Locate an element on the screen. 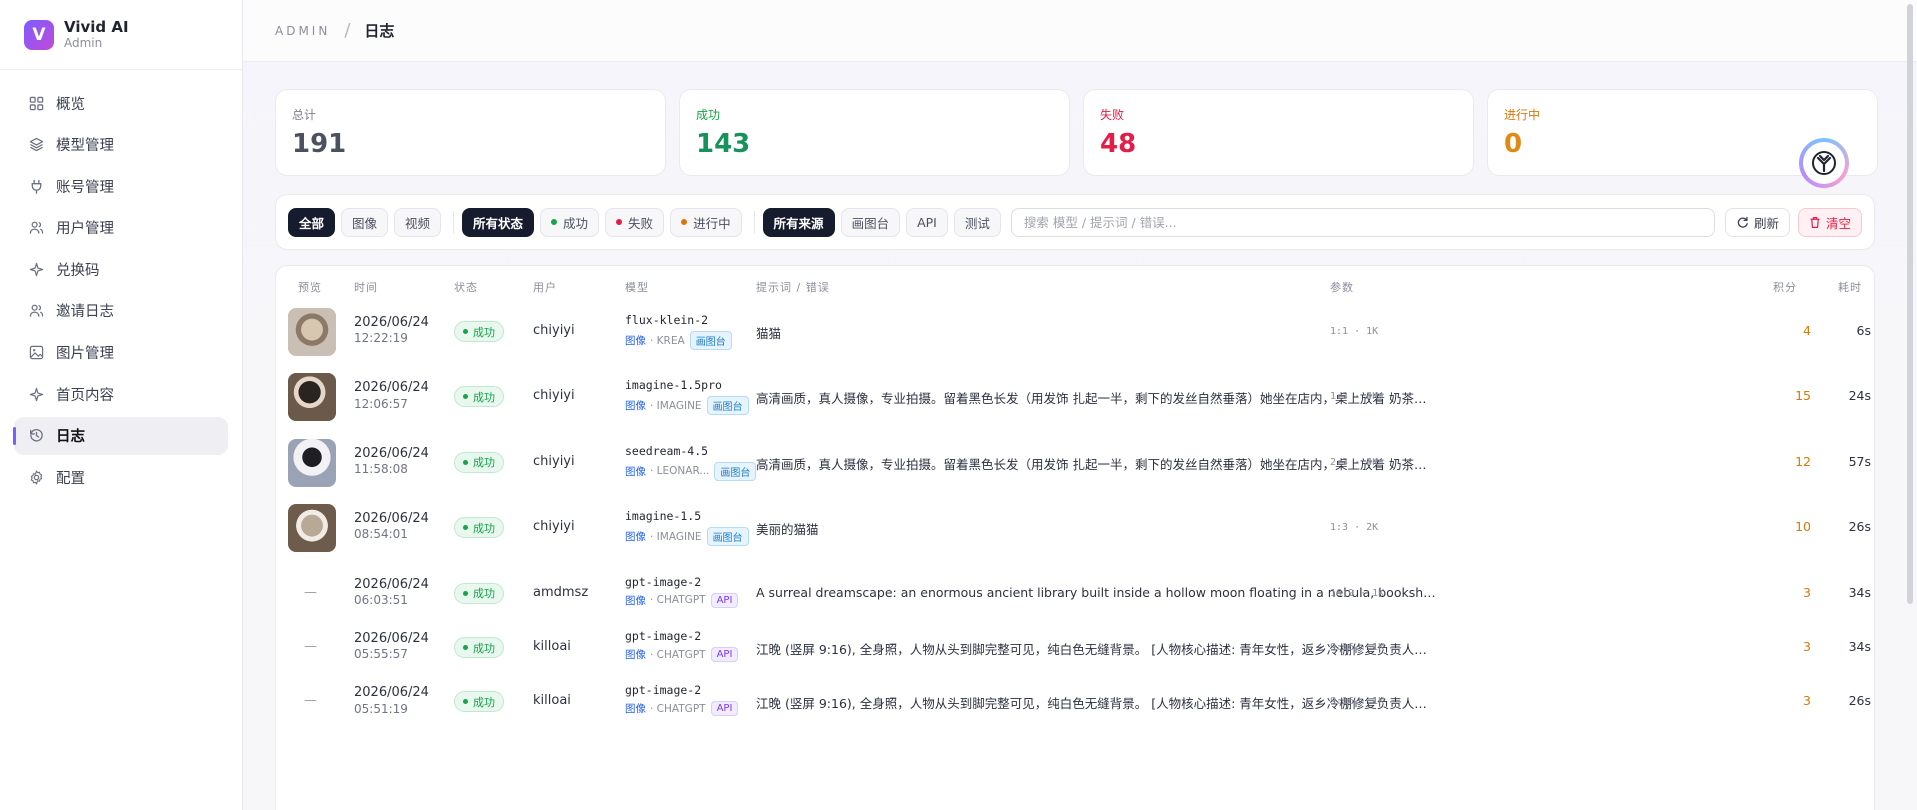 The width and height of the screenshot is (1917, 810). chip-label: 所有状态 is located at coordinates (498, 223).